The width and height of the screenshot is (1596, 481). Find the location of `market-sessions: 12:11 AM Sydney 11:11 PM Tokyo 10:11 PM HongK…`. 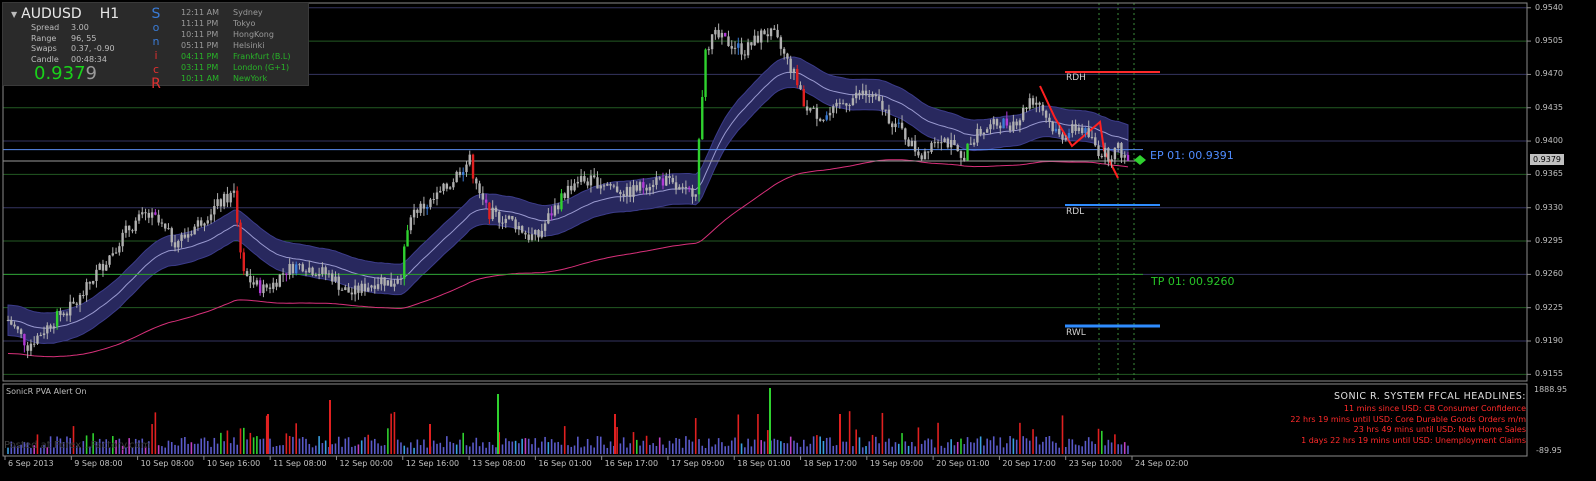

market-sessions: 12:11 AM Sydney 11:11 PM Tokyo 10:11 PM HongK… is located at coordinates (236, 45).